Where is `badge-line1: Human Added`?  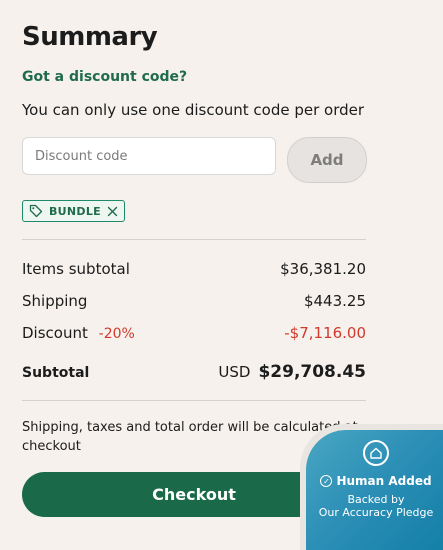 badge-line1: Human Added is located at coordinates (384, 481).